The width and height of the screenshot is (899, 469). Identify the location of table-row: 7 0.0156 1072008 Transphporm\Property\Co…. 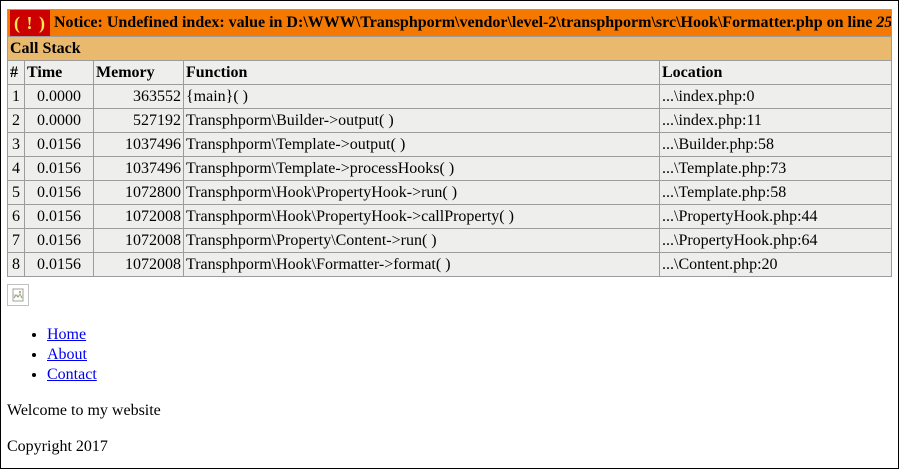
(450, 240).